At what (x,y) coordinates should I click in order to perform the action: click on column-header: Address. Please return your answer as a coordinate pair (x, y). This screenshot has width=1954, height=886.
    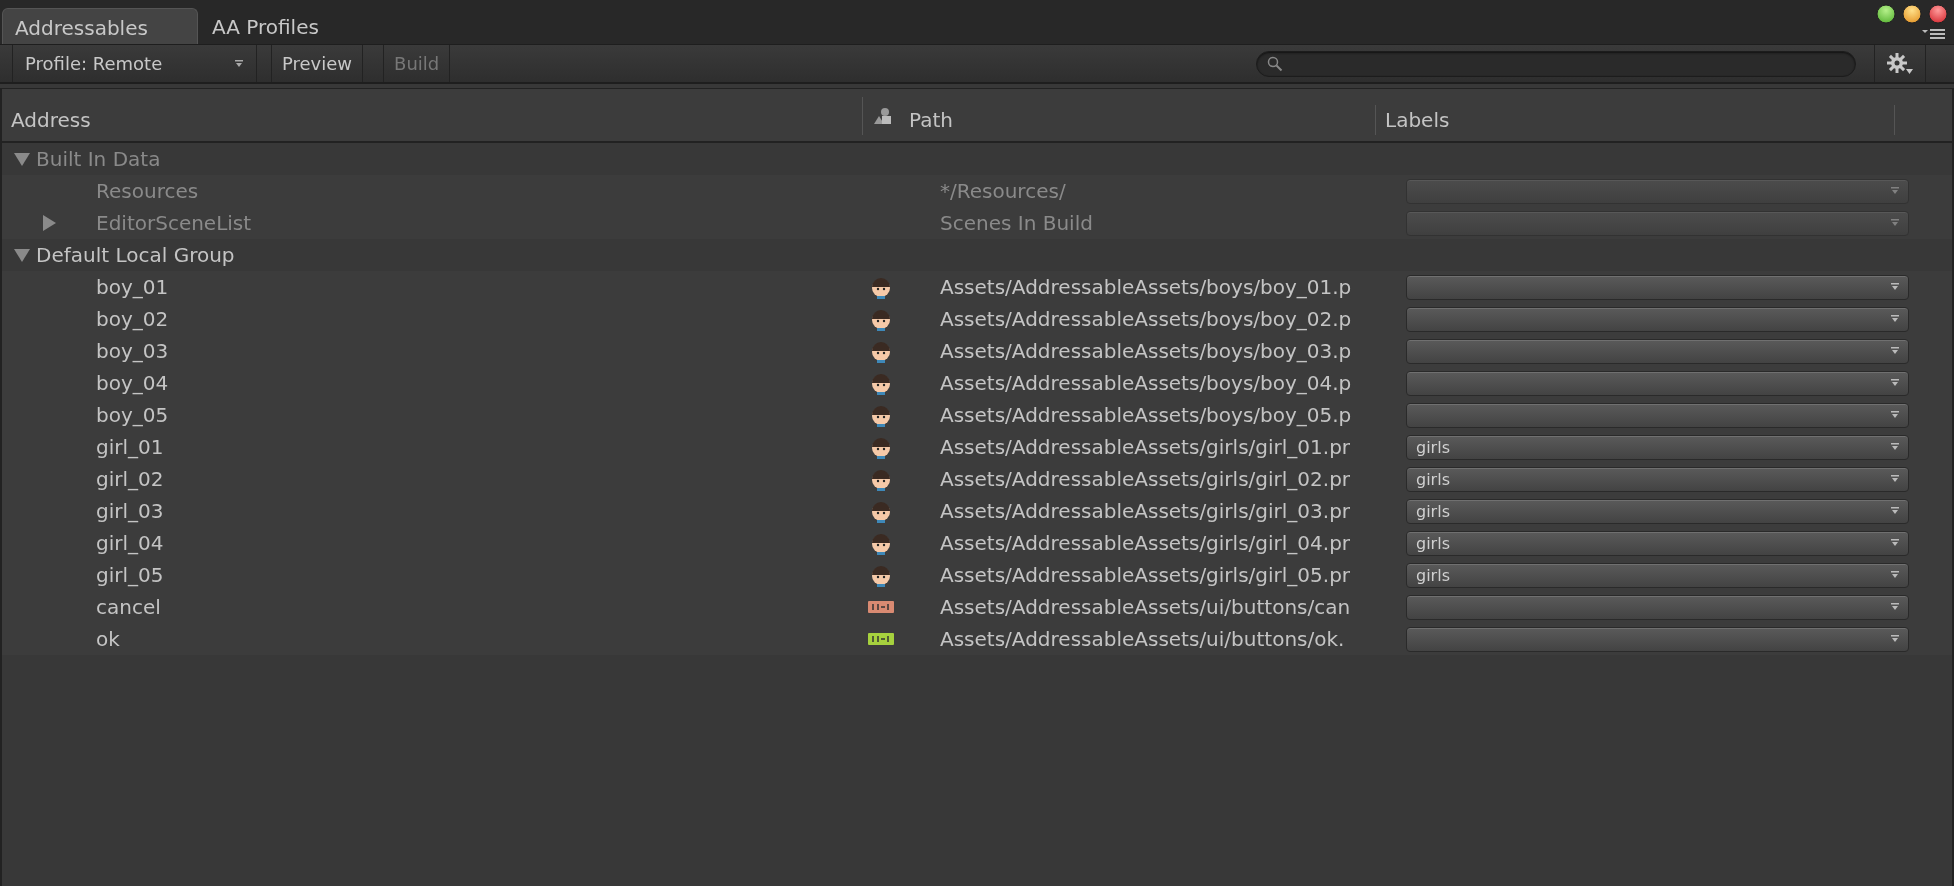
    Looking at the image, I should click on (432, 120).